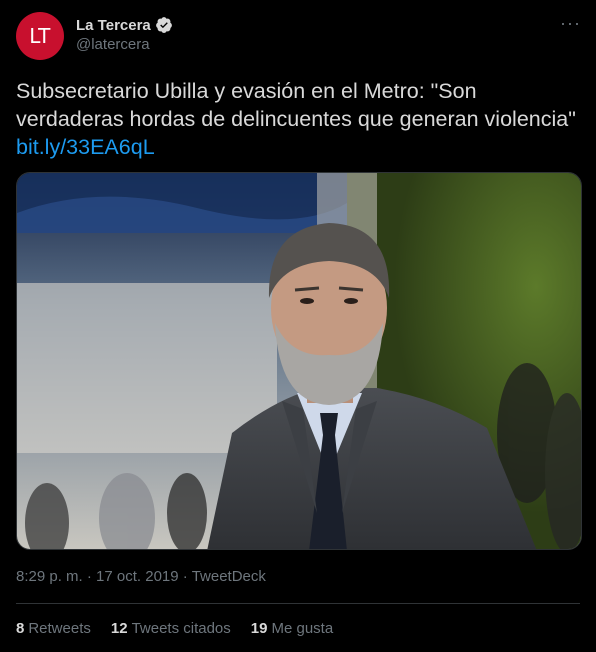  Describe the element at coordinates (302, 628) in the screenshot. I see `likes-label: Me gusta` at that location.